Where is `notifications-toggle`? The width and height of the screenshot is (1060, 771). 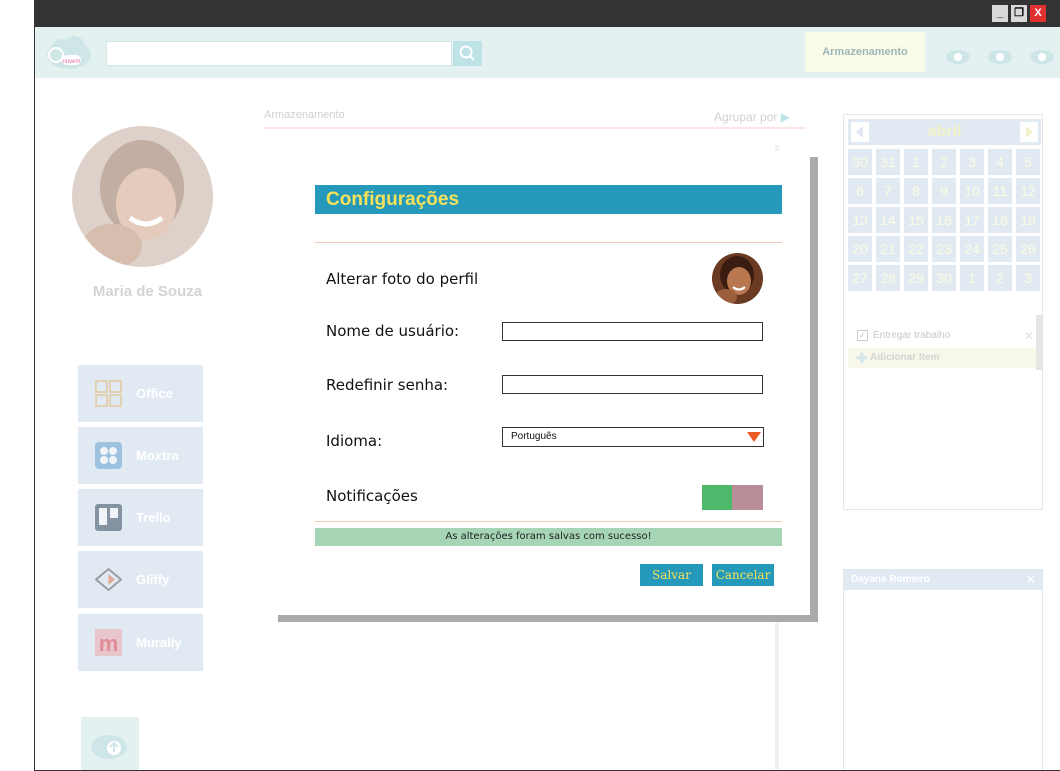 notifications-toggle is located at coordinates (732, 497).